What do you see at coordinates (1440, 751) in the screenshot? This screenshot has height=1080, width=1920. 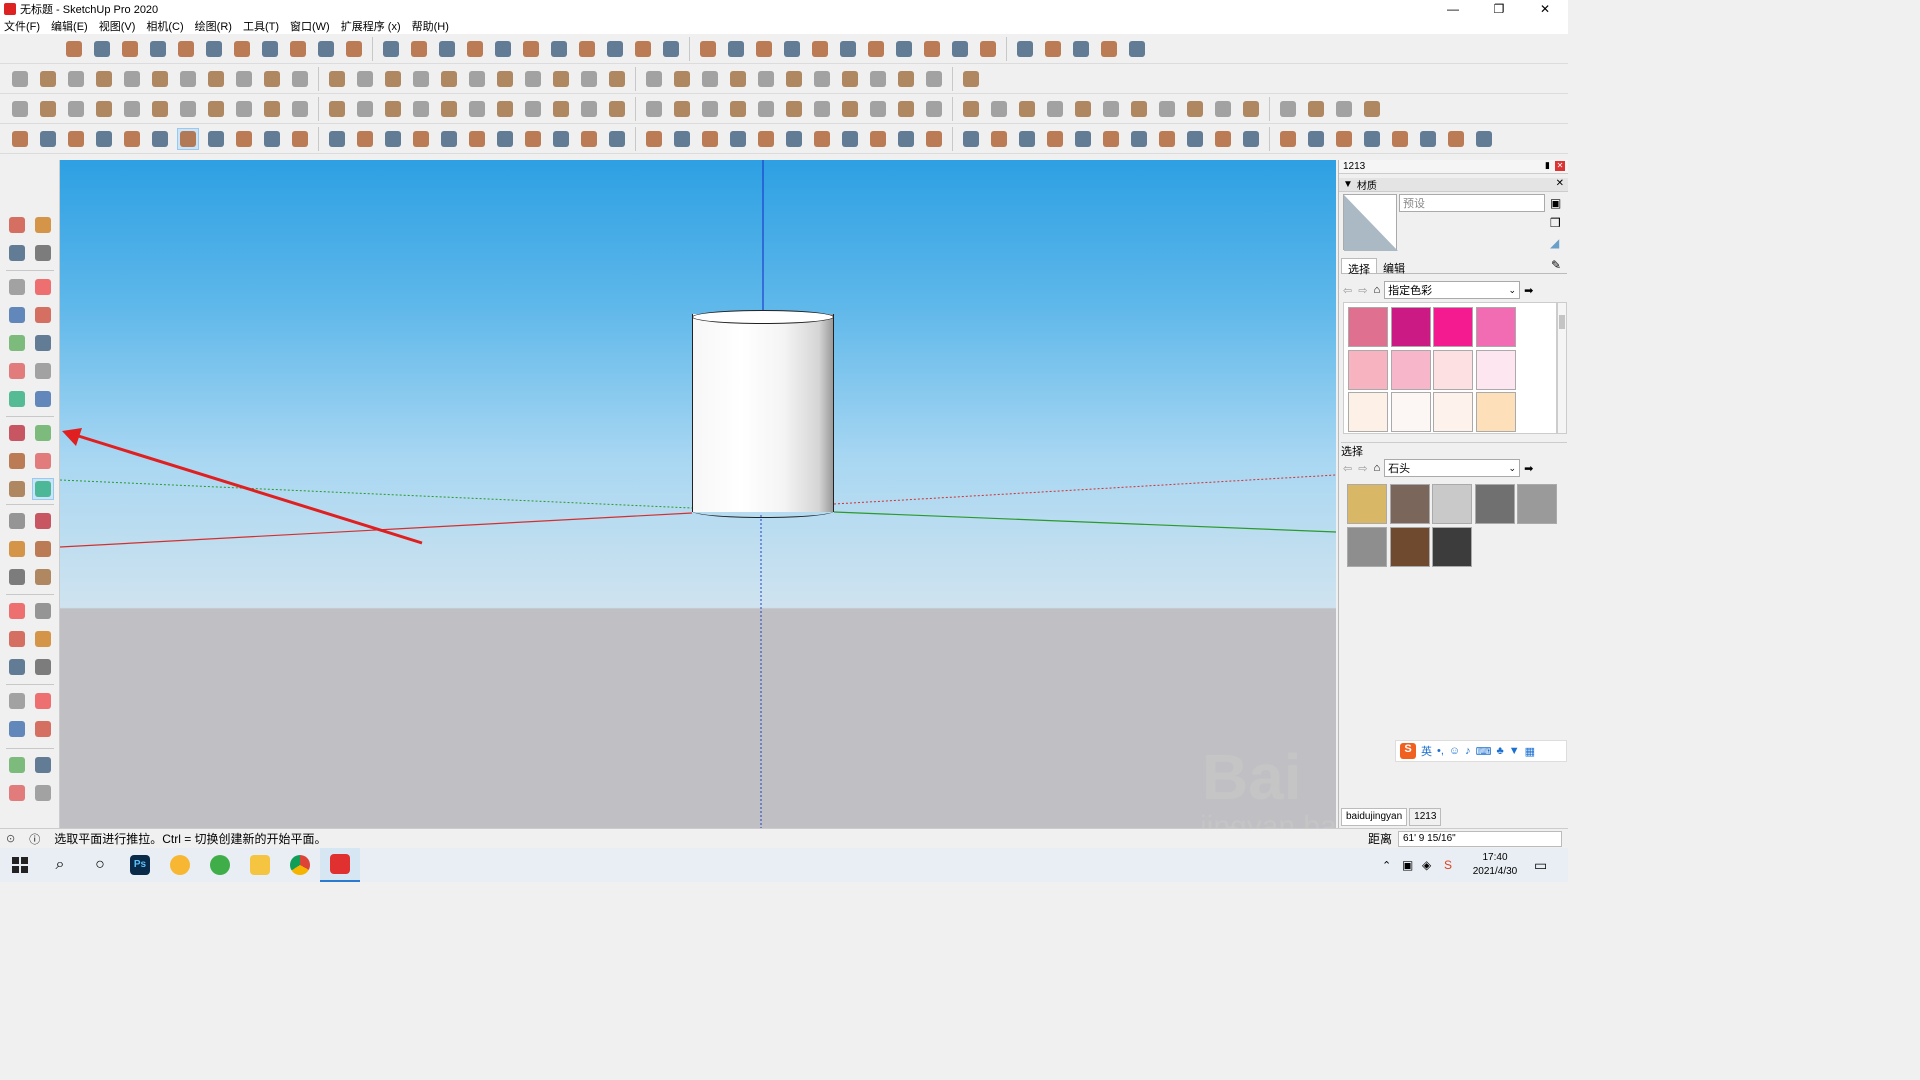 I see `ime-punct-icon: •,` at bounding box center [1440, 751].